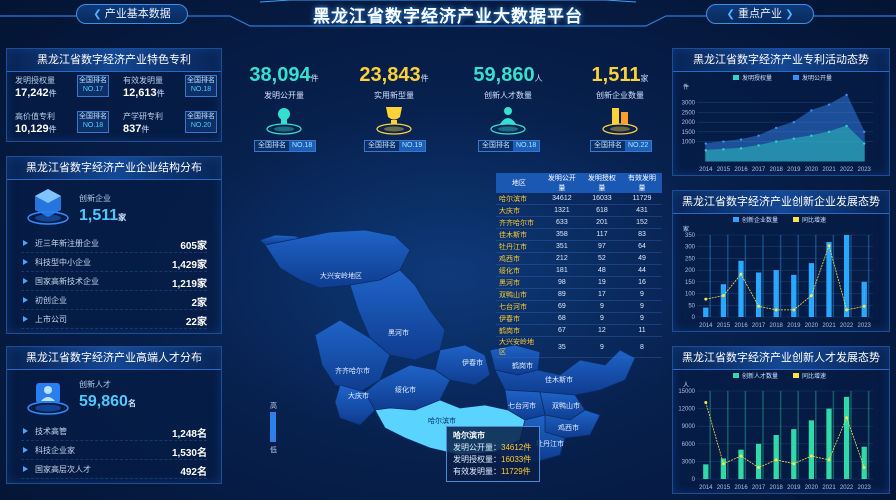 Image resolution: width=896 pixels, height=500 pixels. Describe the element at coordinates (690, 295) in the screenshot. I see `y-tick-label: 100` at that location.